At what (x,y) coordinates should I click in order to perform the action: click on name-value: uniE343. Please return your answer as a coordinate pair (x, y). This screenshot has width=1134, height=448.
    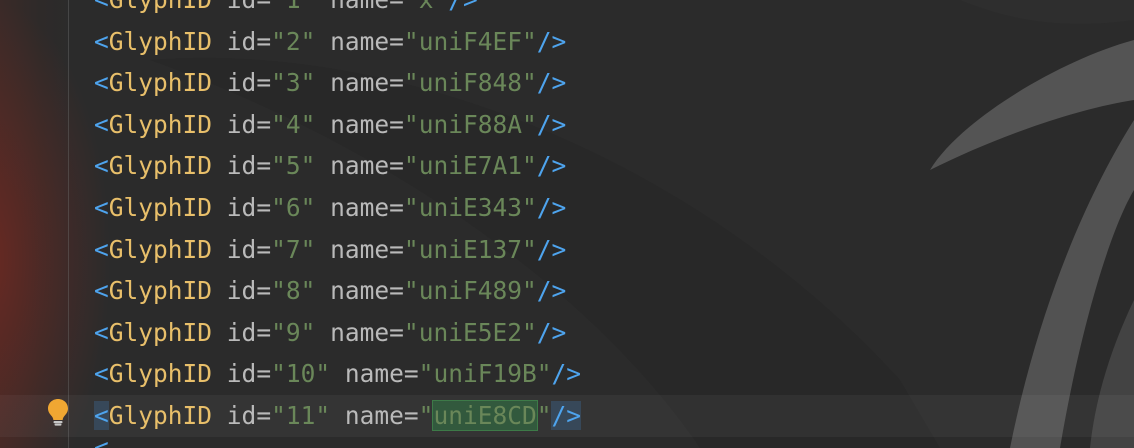
    Looking at the image, I should click on (470, 207).